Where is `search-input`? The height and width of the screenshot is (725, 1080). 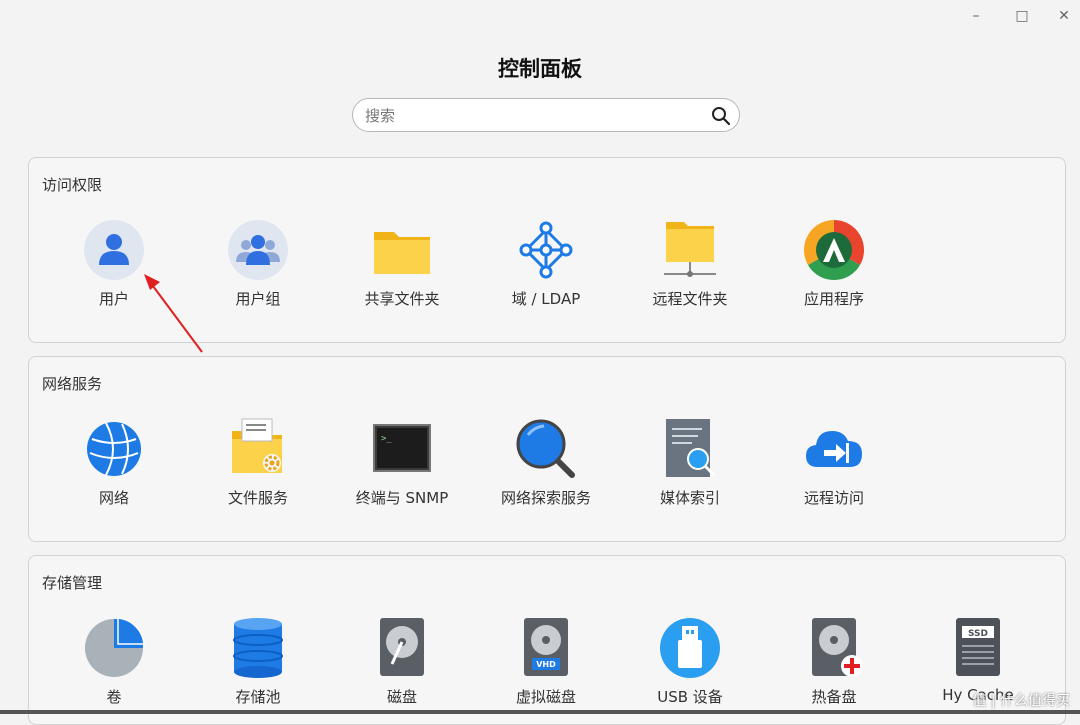
search-input is located at coordinates (530, 116).